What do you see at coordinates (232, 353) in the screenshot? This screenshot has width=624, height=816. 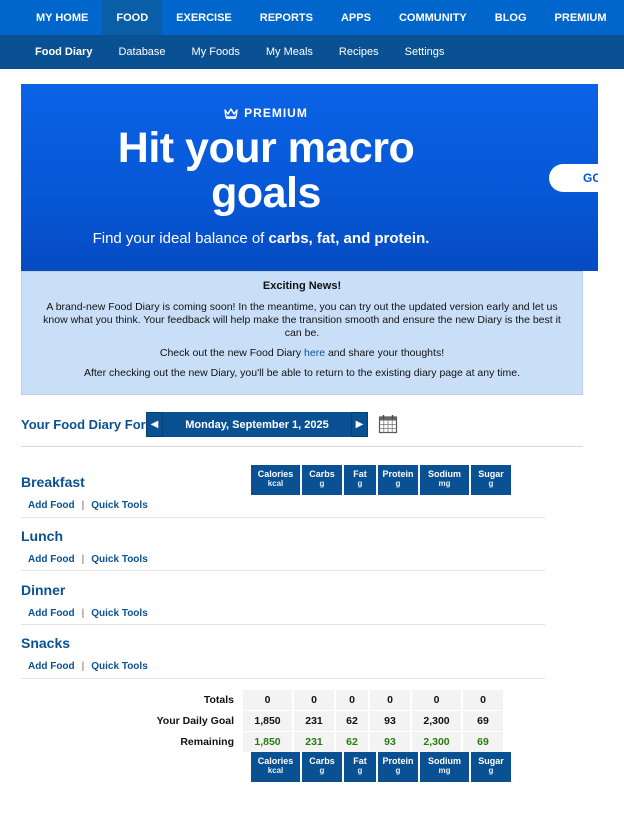 I see `news-p2-prefix: Check out the new Food Diary` at bounding box center [232, 353].